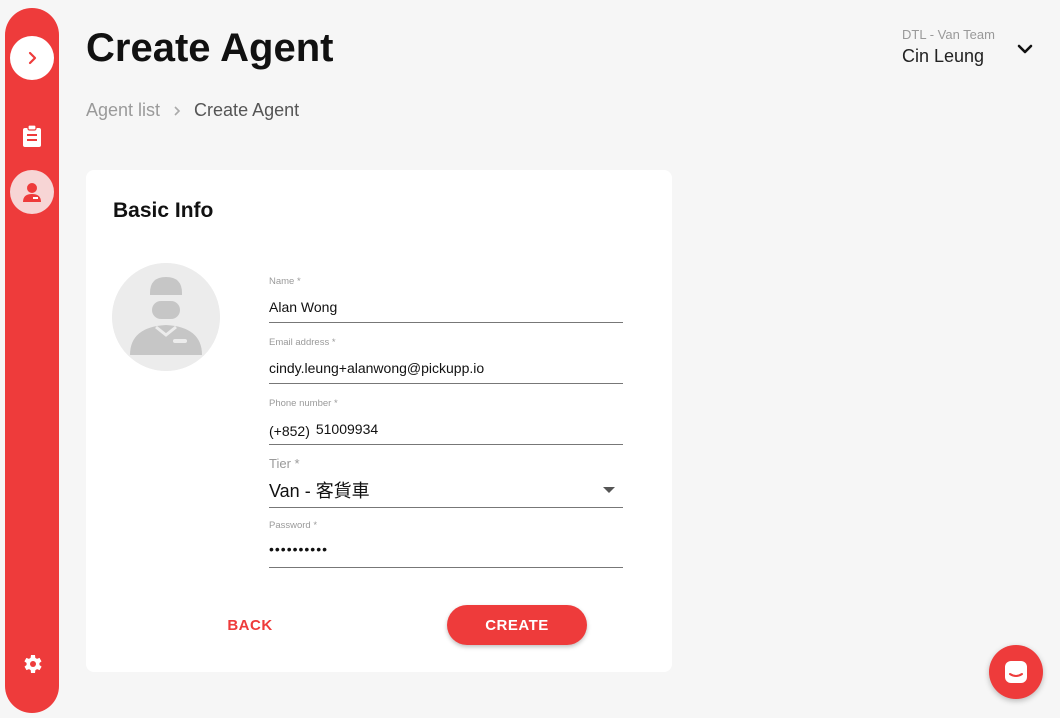 This screenshot has height=718, width=1060. What do you see at coordinates (948, 34) in the screenshot?
I see `team-name: DTL - Van Team` at bounding box center [948, 34].